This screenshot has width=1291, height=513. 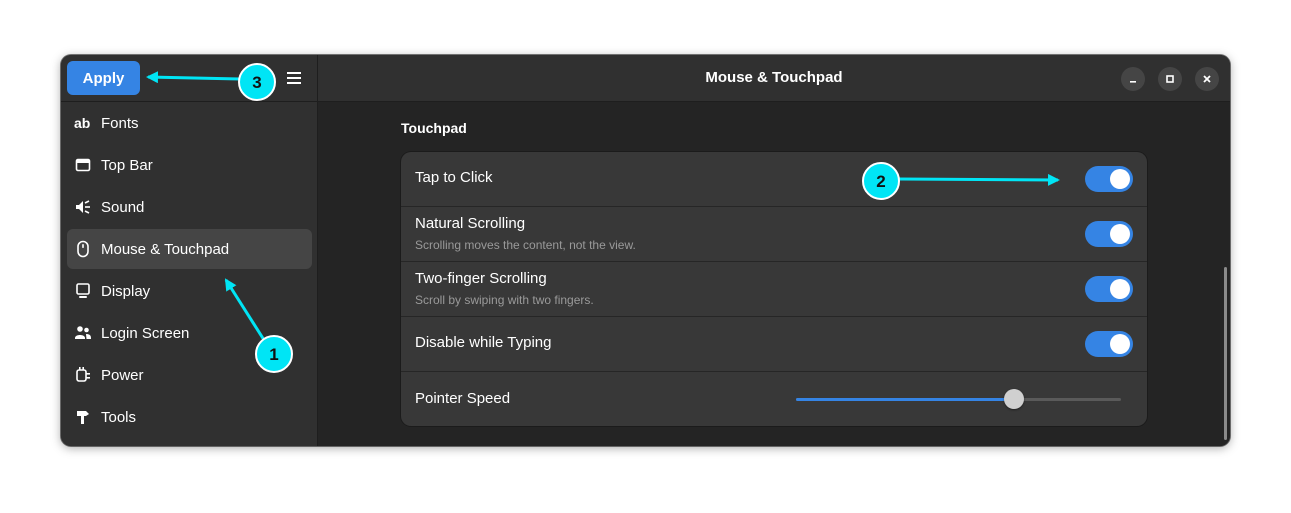 I want to click on main-menu-button, so click(x=294, y=78).